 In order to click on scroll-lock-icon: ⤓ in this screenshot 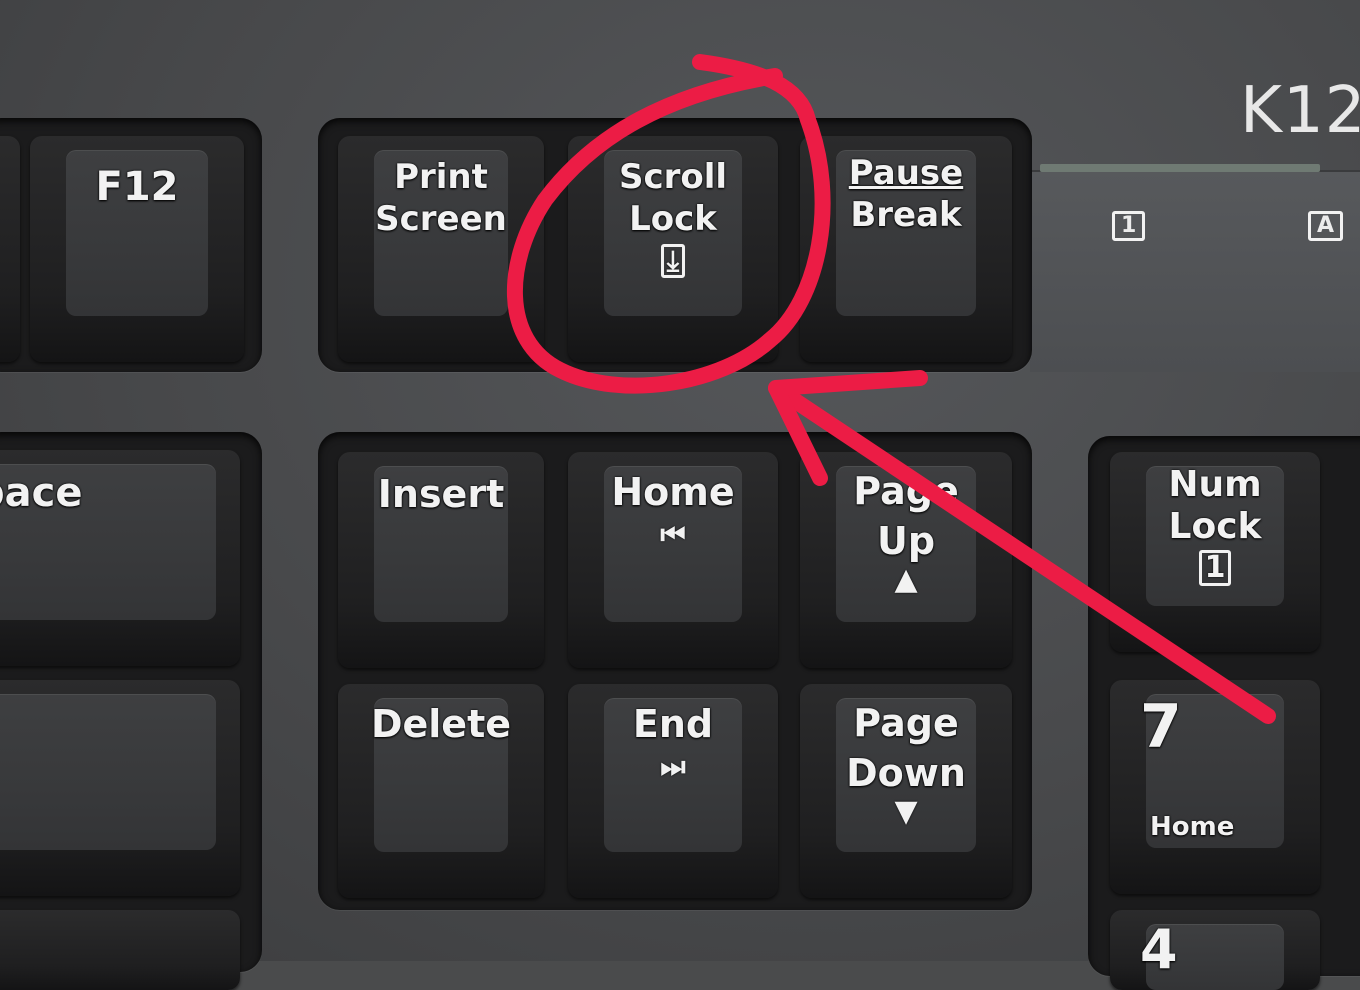, I will do `click(673, 261)`.